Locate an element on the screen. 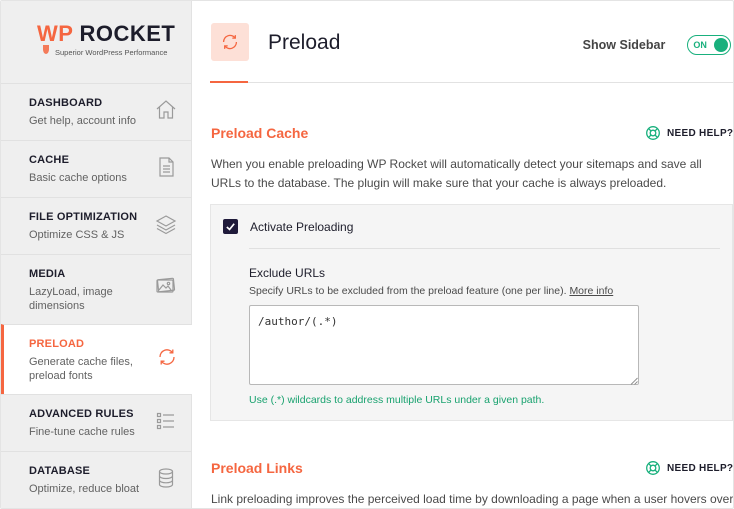 The height and width of the screenshot is (509, 734). logo-tagline: Superior WordPress Performance is located at coordinates (111, 52).